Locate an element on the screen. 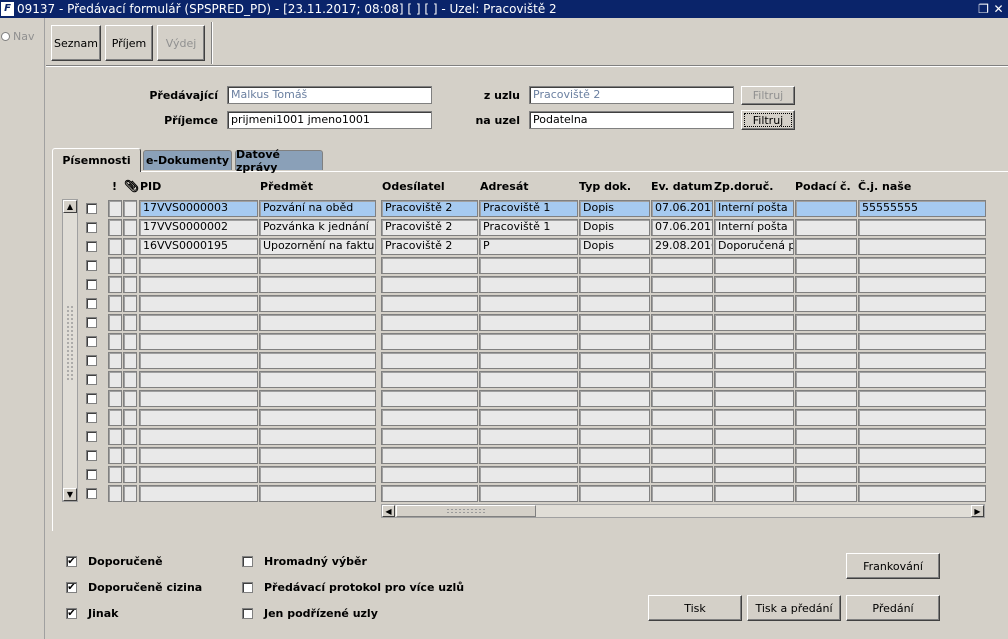 The width and height of the screenshot is (1008, 639). cell-adresat: Pracoviště 1 is located at coordinates (528, 208).